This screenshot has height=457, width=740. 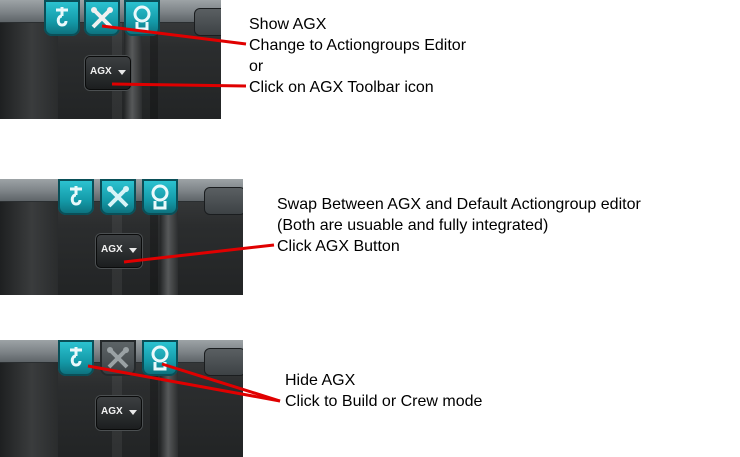 What do you see at coordinates (288, 24) in the screenshot?
I see `note-line: Show AGX` at bounding box center [288, 24].